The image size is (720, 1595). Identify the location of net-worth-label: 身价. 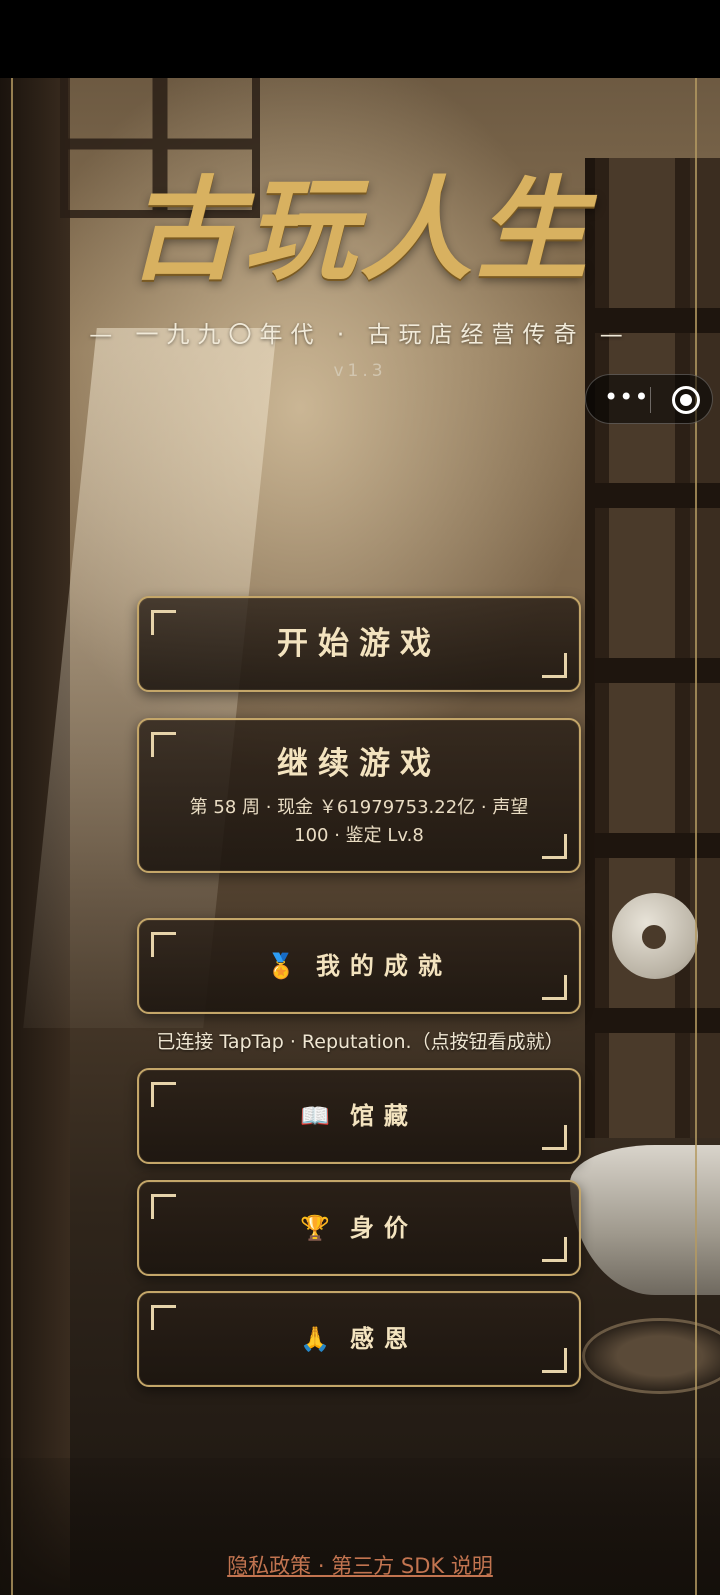
(383, 1228).